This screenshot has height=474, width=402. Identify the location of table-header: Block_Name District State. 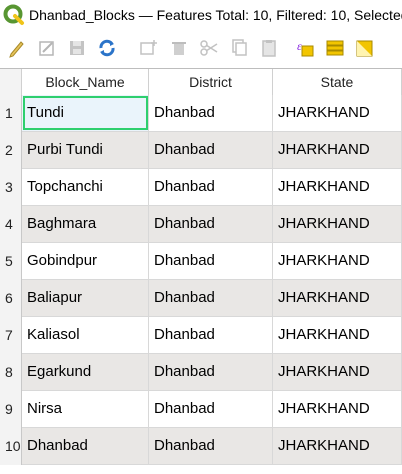
(201, 82).